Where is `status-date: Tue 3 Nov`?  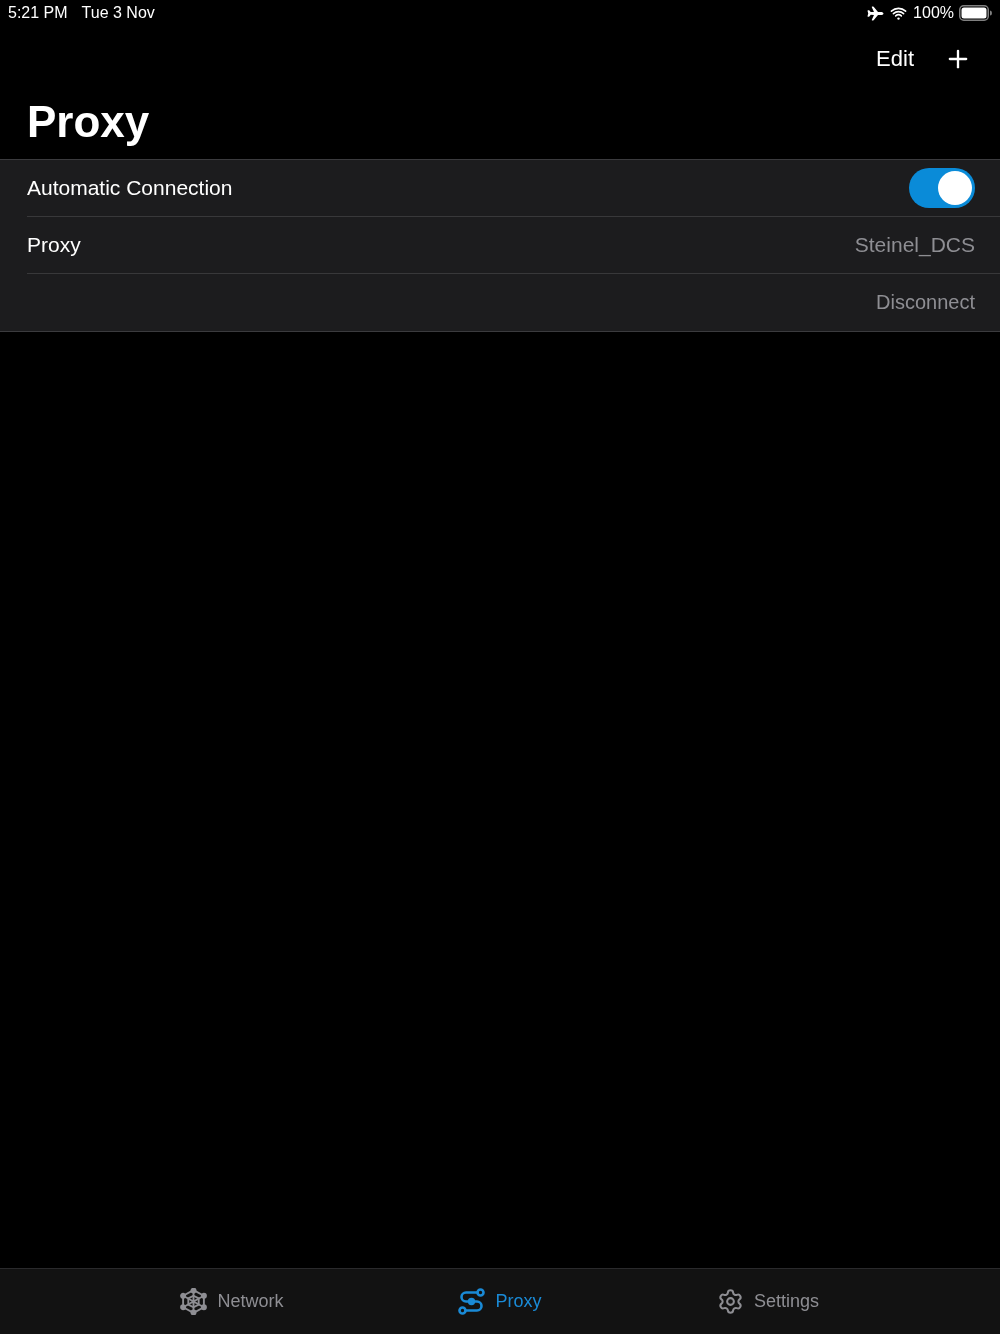
status-date: Tue 3 Nov is located at coordinates (118, 13).